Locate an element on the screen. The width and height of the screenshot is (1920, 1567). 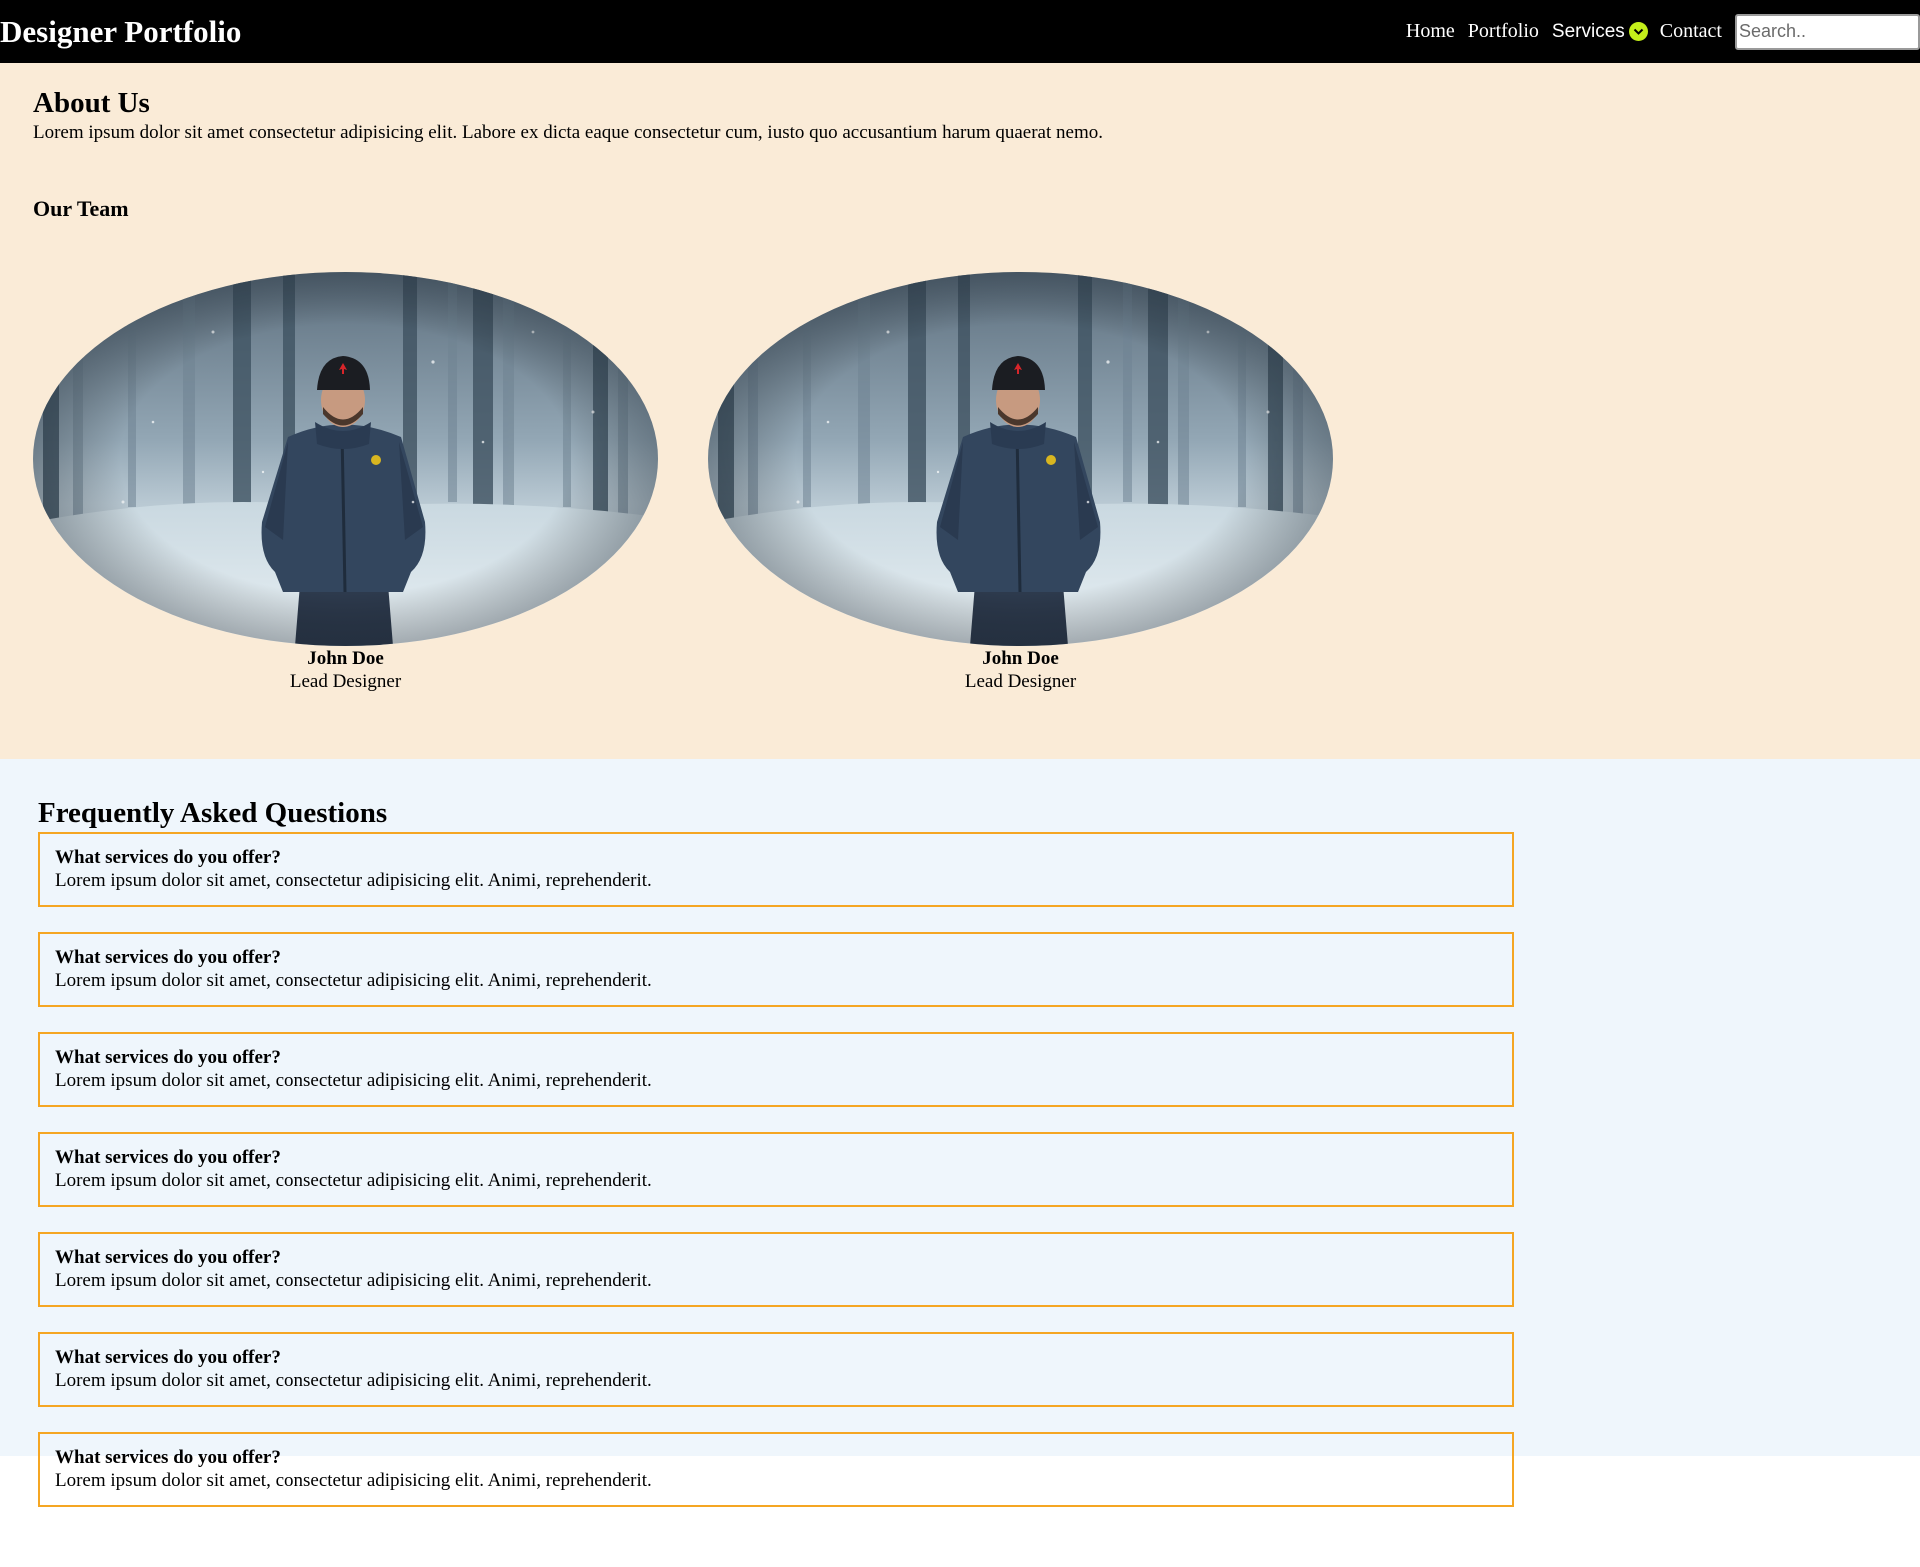
nav-home-link: Home is located at coordinates (1430, 31).